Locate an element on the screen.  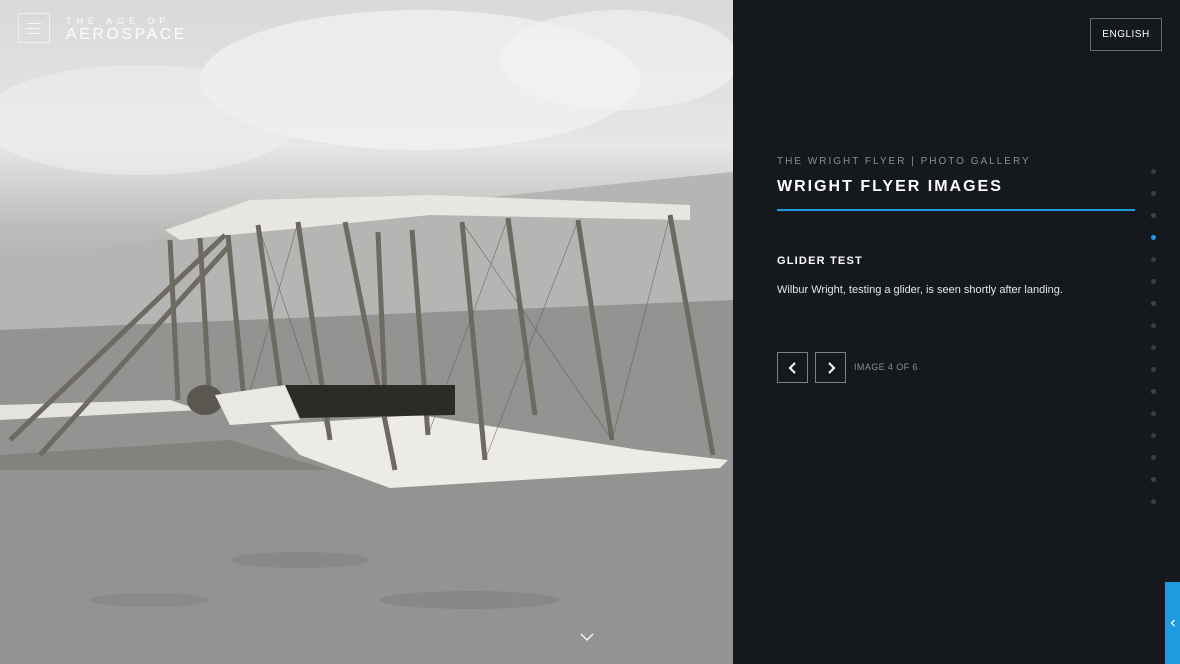
logo-wordmark: AEROSPACE is located at coordinates (126, 34).